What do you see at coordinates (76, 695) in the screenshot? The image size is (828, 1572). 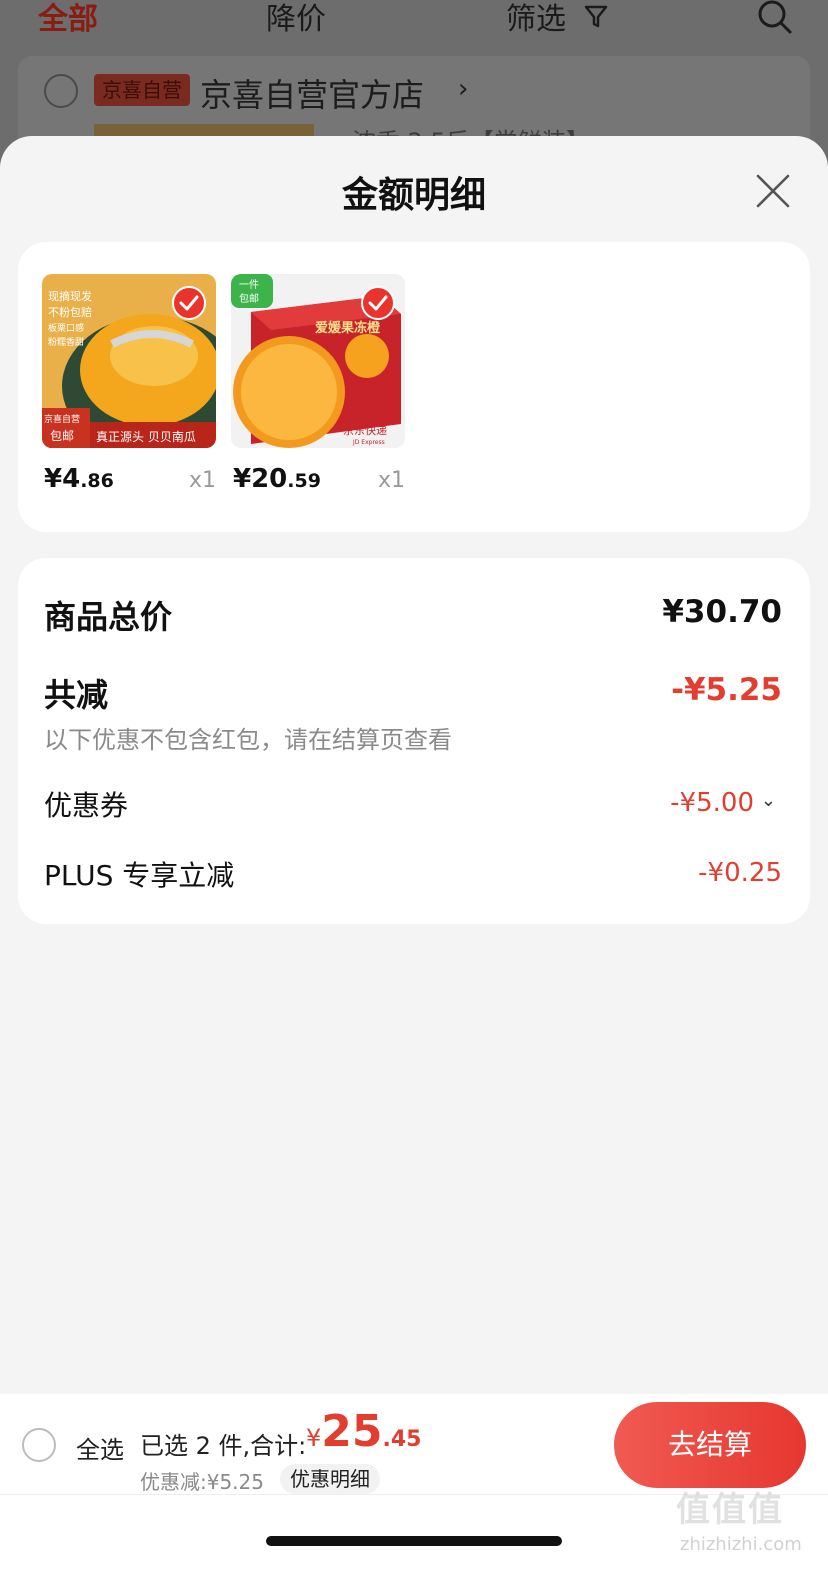 I see `total-discount-label: 共减` at bounding box center [76, 695].